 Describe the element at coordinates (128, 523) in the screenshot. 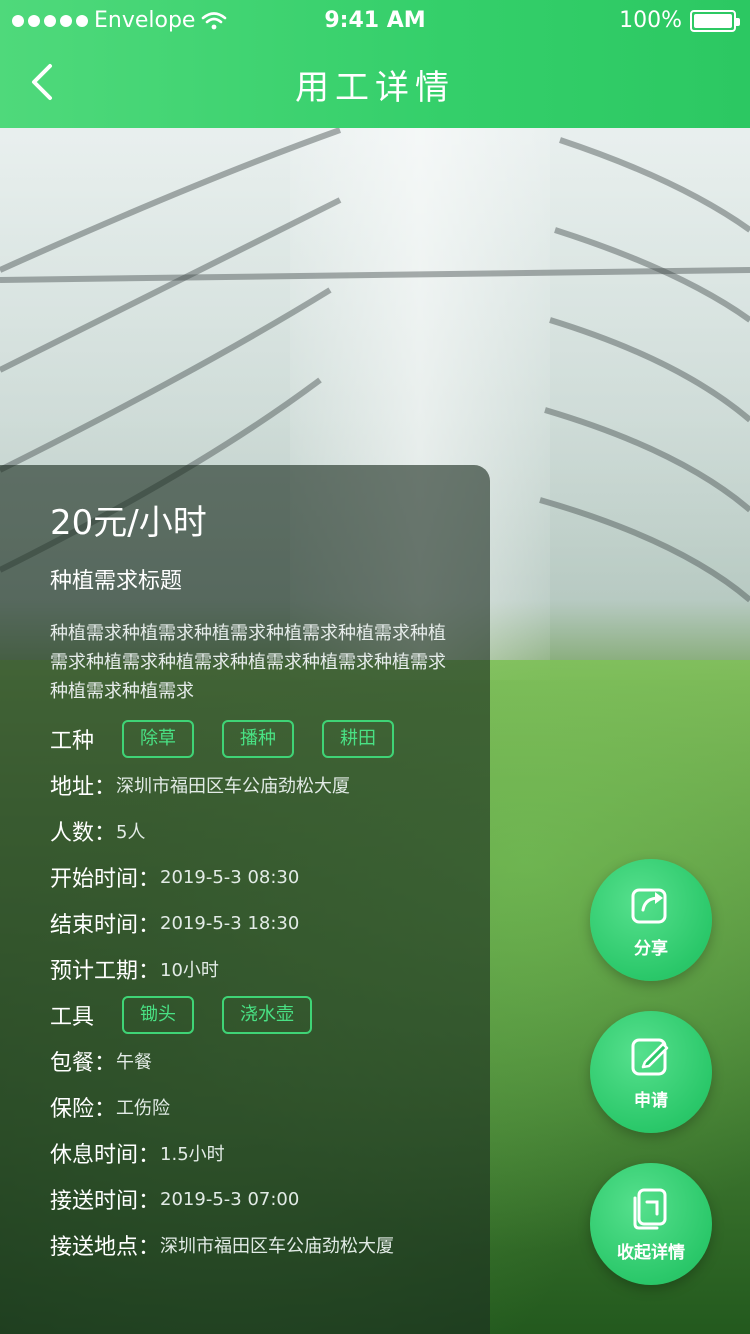

I see `price: 20元/小时` at that location.